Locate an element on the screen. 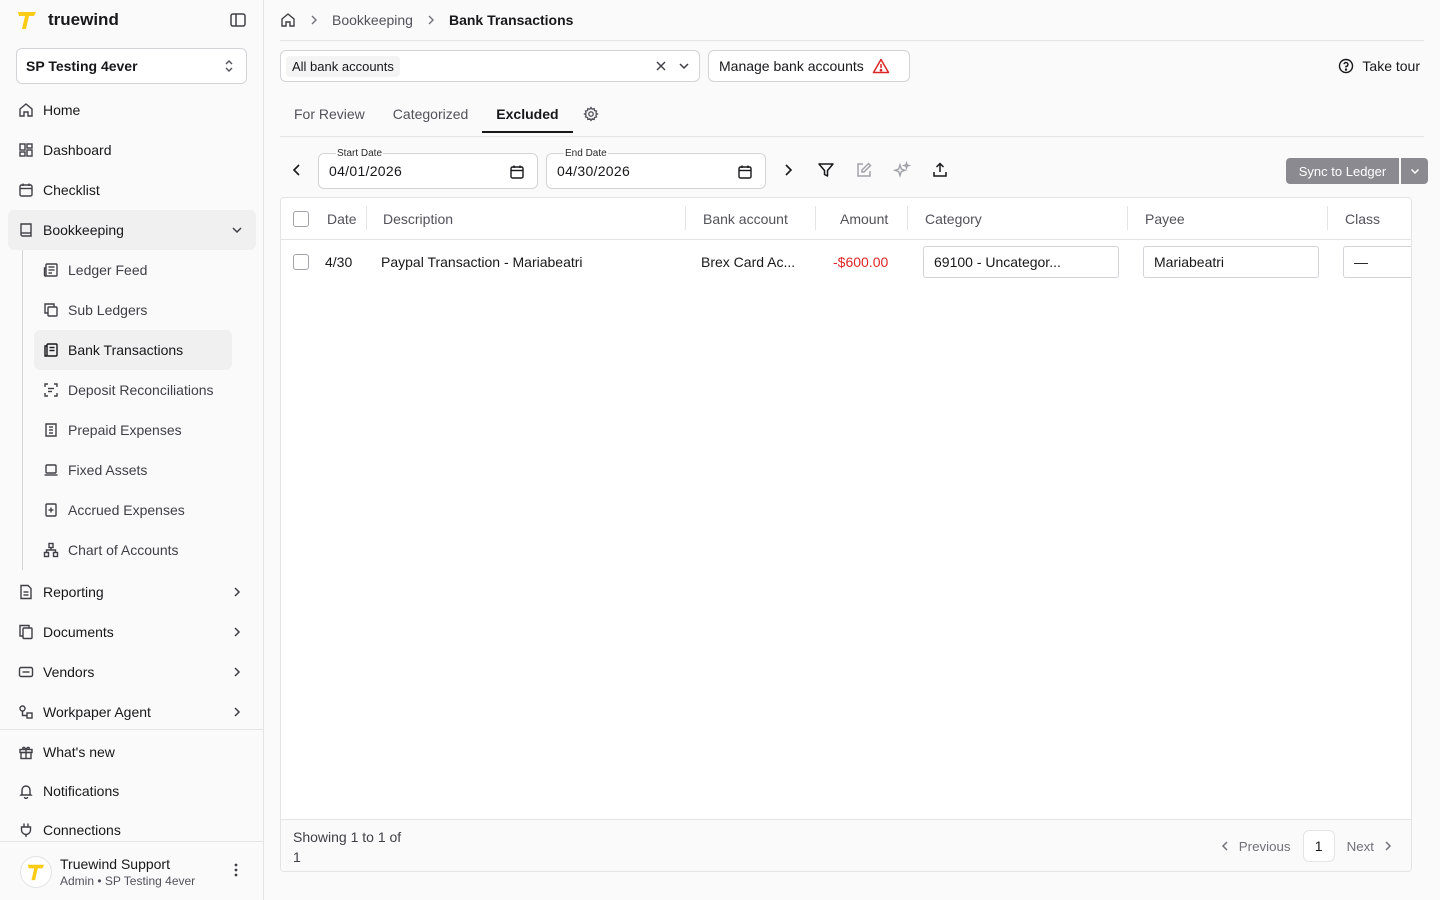  nav-item-dashboard: Dashboard is located at coordinates (132, 150).